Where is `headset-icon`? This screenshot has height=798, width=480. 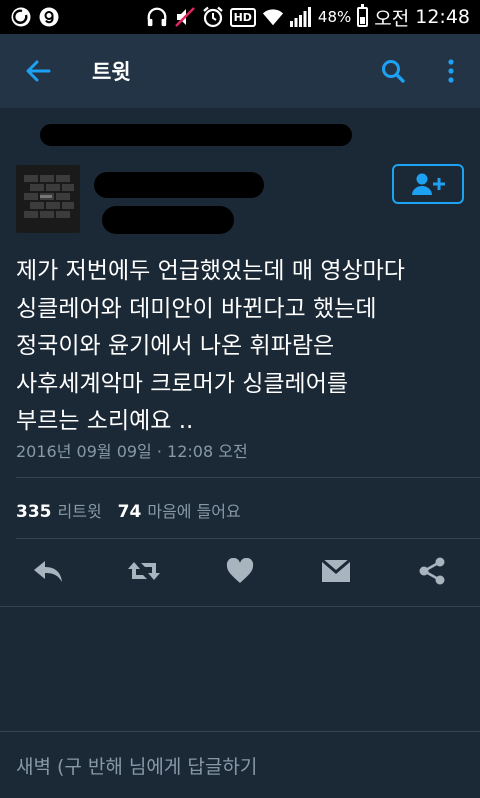
headset-icon is located at coordinates (157, 17).